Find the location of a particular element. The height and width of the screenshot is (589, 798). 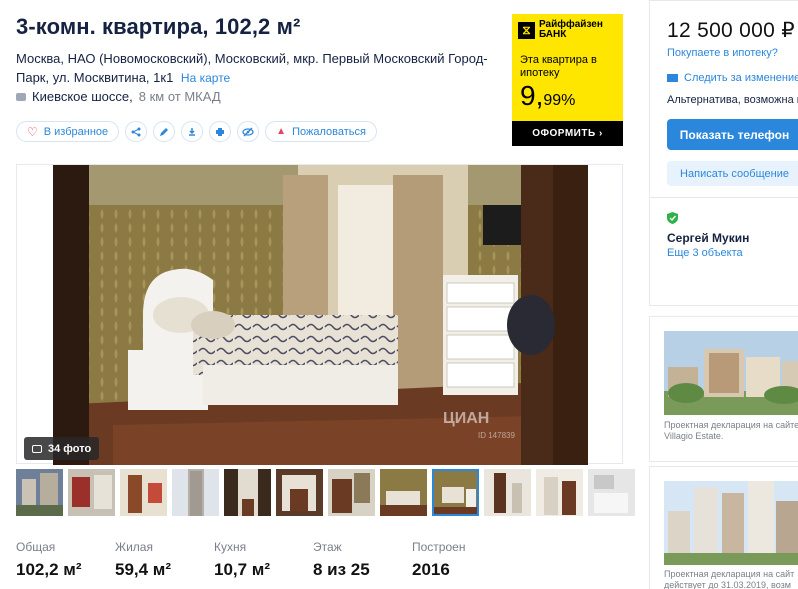

bank-ad-text: Эта квартира в ипотеку is located at coordinates (558, 66).